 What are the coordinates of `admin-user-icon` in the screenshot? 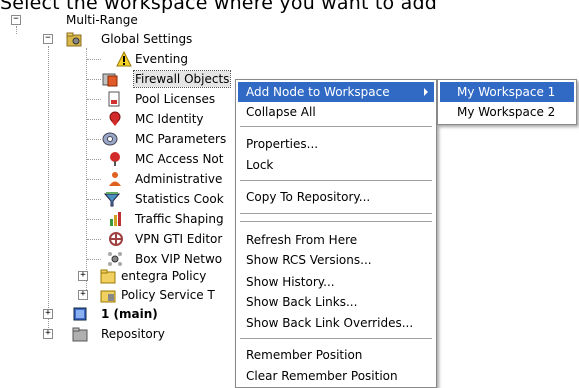 It's located at (115, 179).